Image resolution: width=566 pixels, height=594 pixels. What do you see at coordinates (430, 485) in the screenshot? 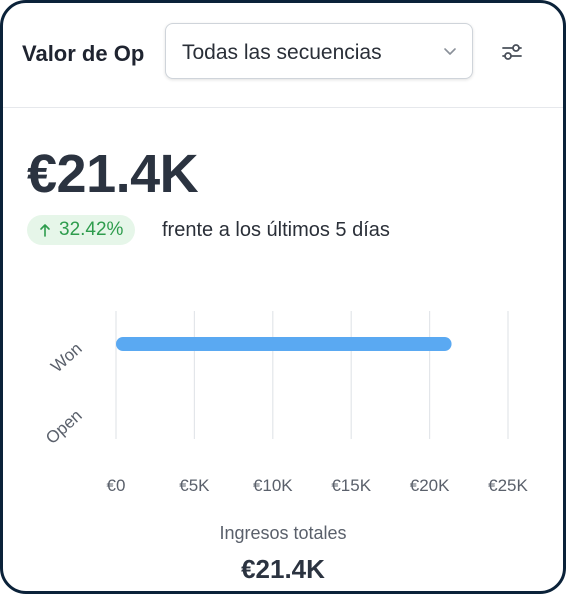
I see `x-tick-label: €20K` at bounding box center [430, 485].